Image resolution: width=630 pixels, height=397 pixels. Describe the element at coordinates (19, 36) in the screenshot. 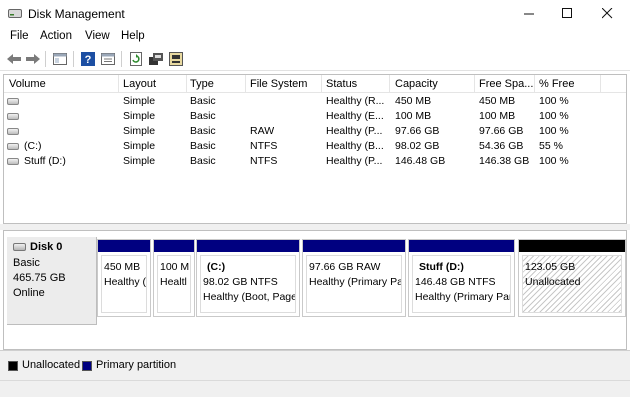

I see `menu-file: File` at that location.